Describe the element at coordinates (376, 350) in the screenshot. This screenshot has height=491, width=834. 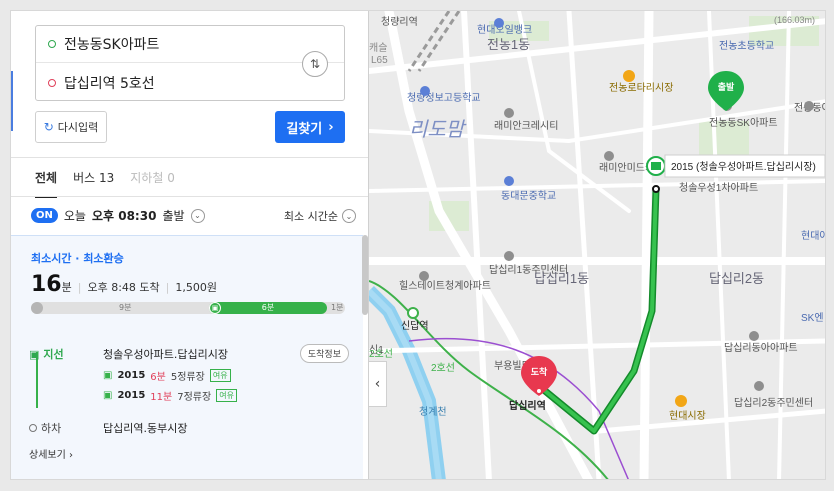
I see `map-label: 신1` at that location.